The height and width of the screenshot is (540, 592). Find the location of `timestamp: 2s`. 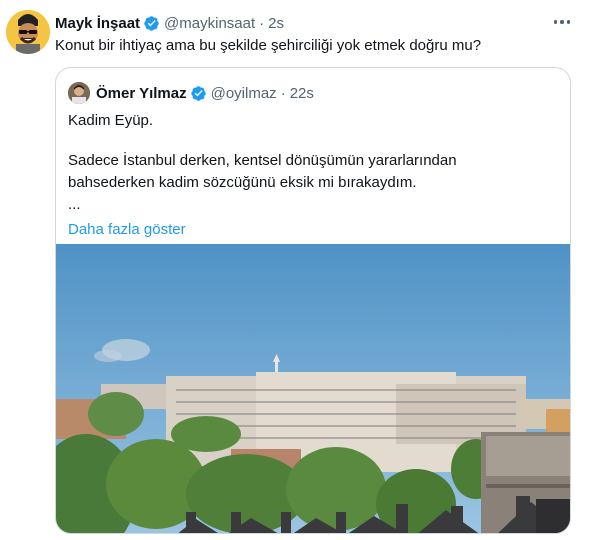

timestamp: 2s is located at coordinates (276, 23).